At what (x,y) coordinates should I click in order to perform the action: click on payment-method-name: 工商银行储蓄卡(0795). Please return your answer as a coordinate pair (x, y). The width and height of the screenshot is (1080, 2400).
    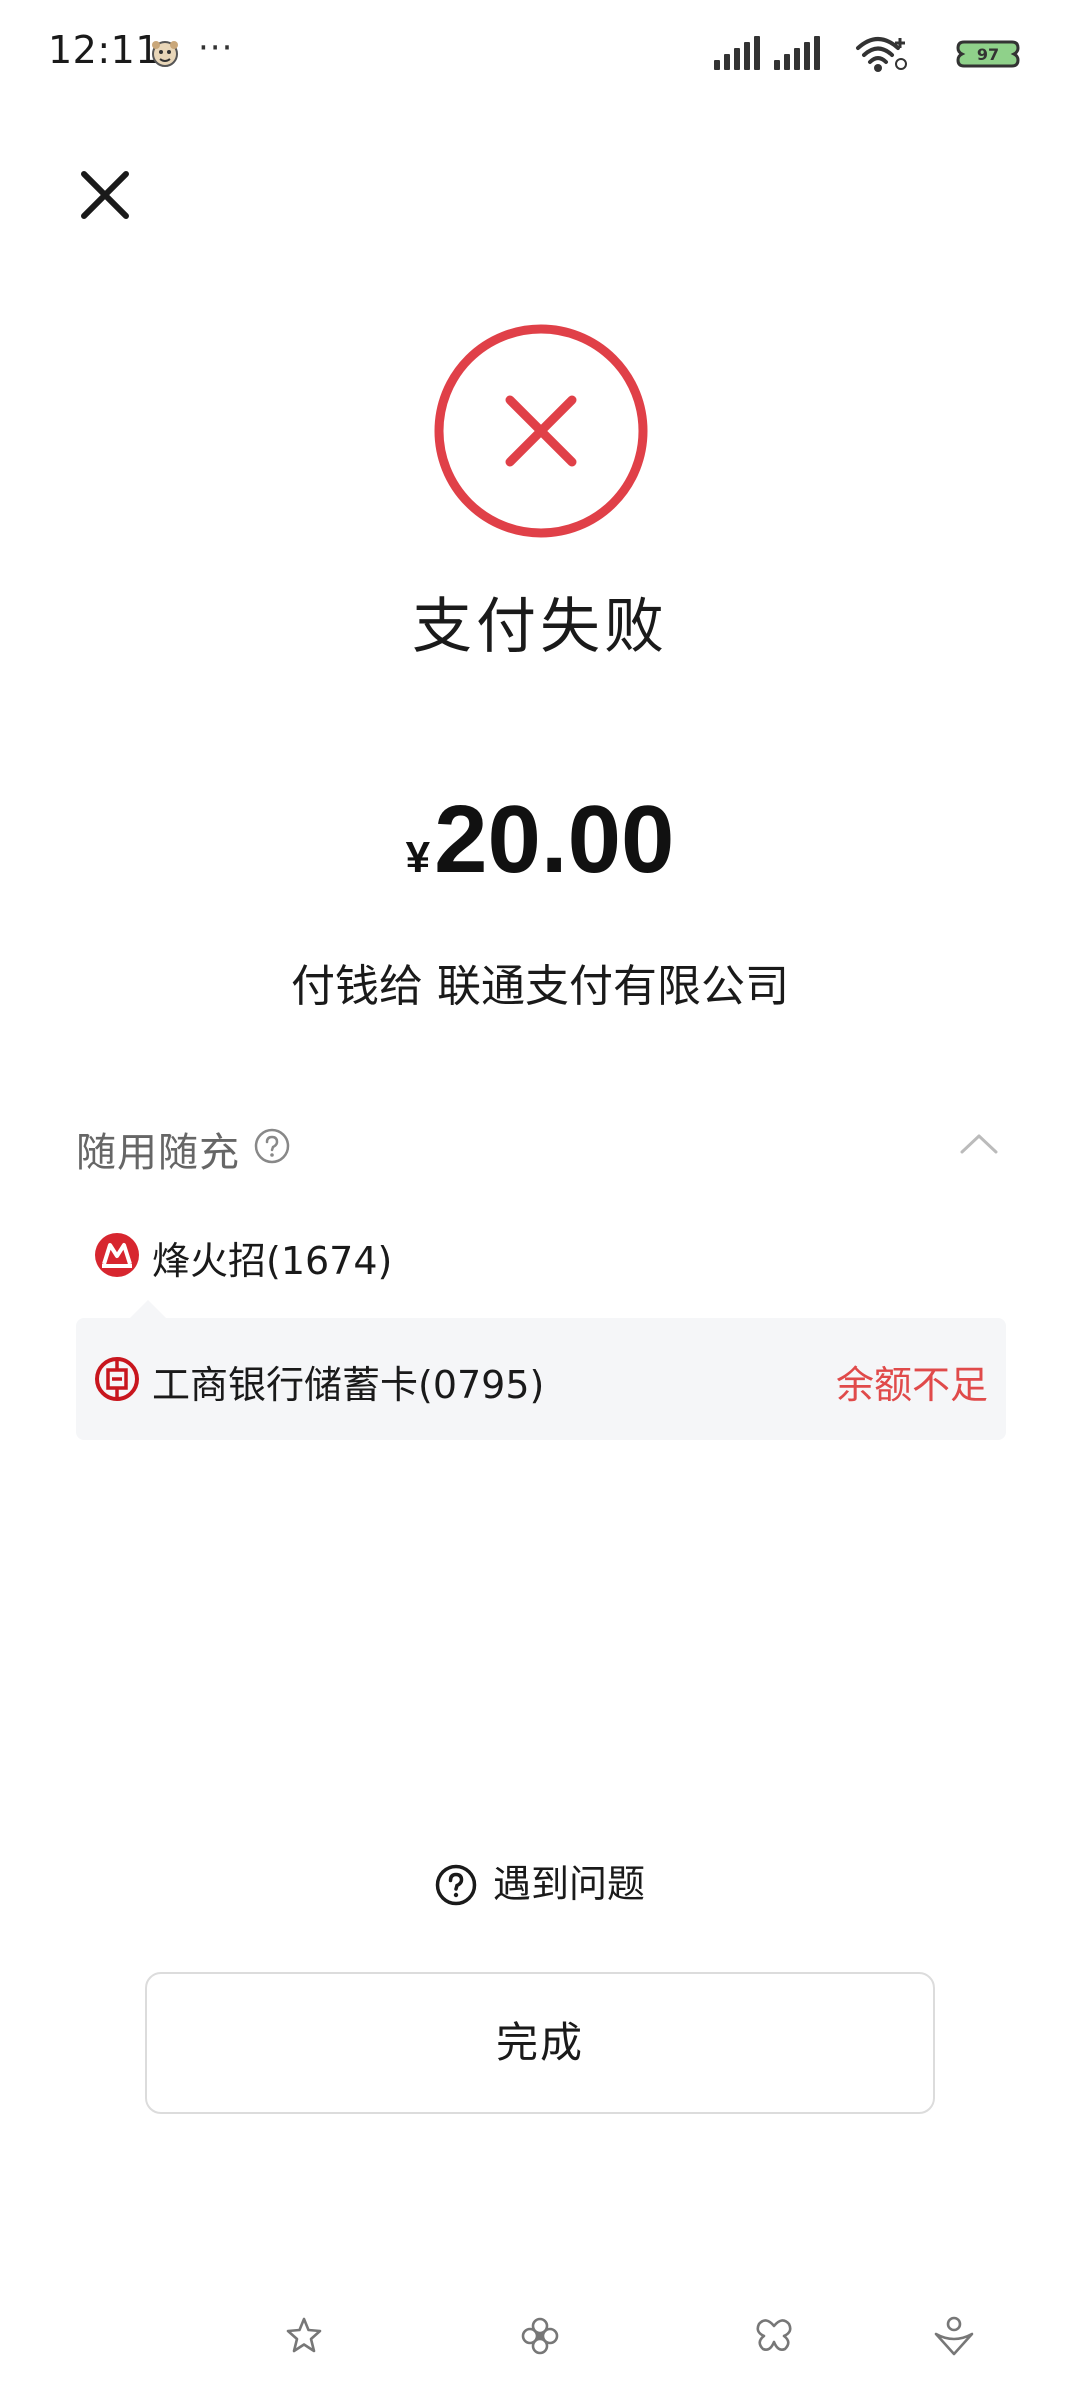
    Looking at the image, I should click on (348, 1385).